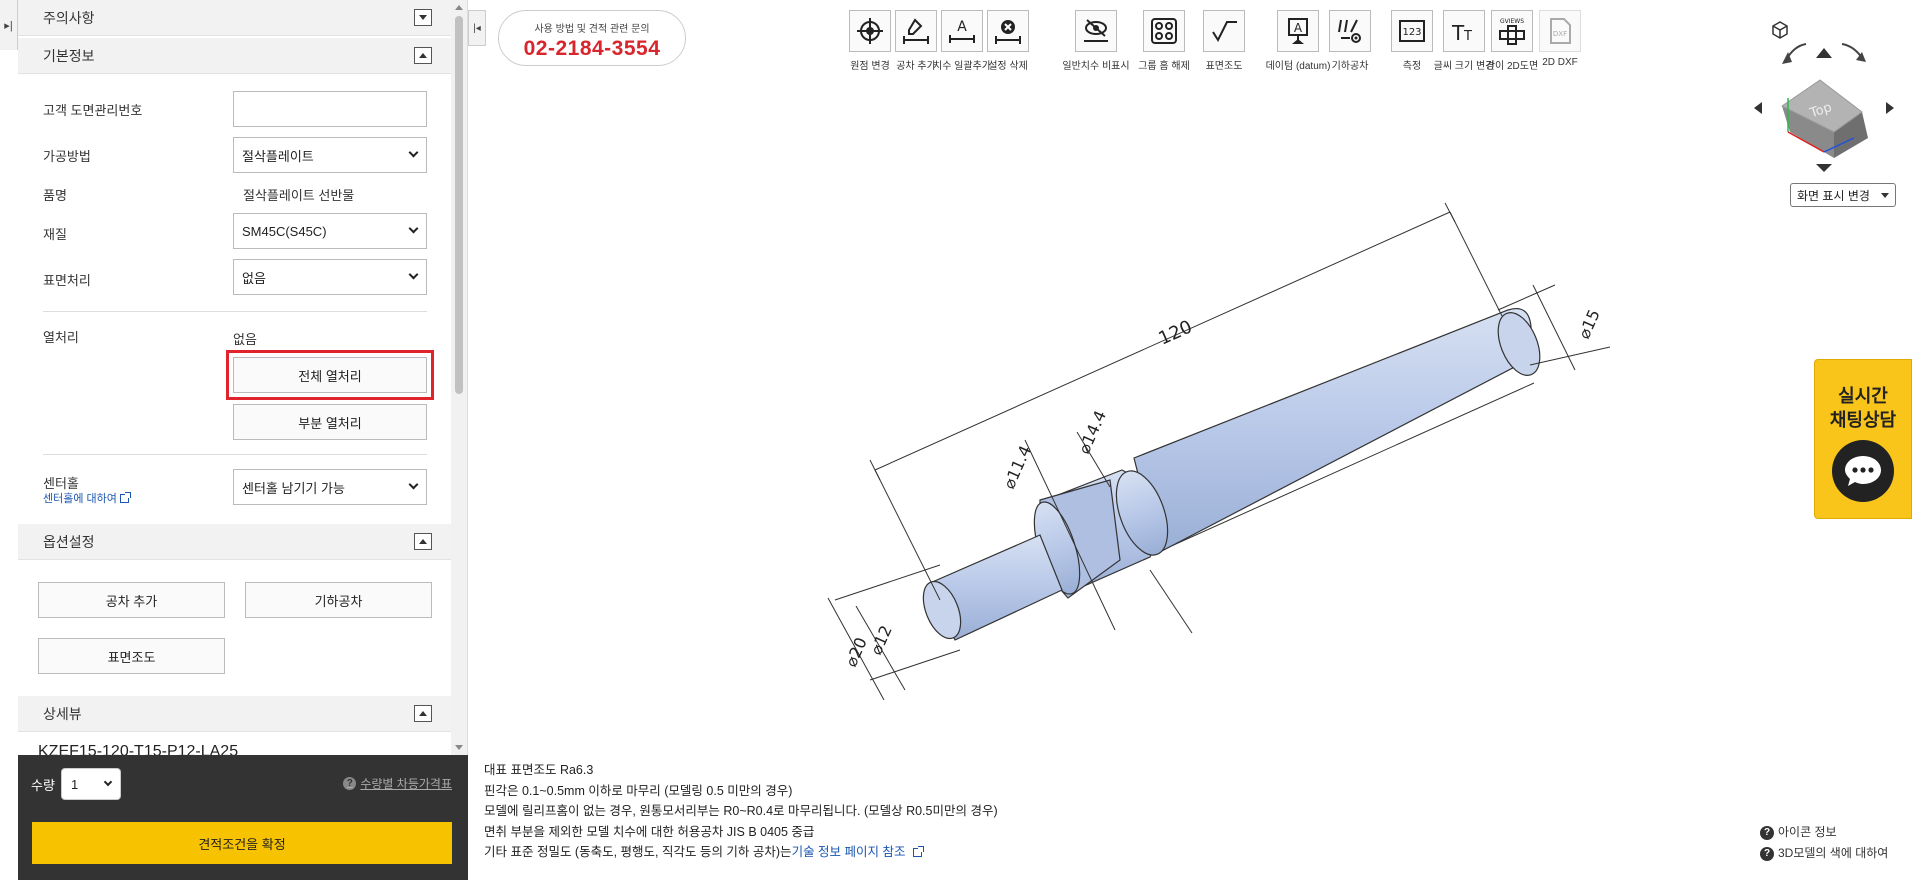 This screenshot has height=880, width=1912. What do you see at coordinates (67, 280) in the screenshot?
I see `surface-label: 표면처리` at bounding box center [67, 280].